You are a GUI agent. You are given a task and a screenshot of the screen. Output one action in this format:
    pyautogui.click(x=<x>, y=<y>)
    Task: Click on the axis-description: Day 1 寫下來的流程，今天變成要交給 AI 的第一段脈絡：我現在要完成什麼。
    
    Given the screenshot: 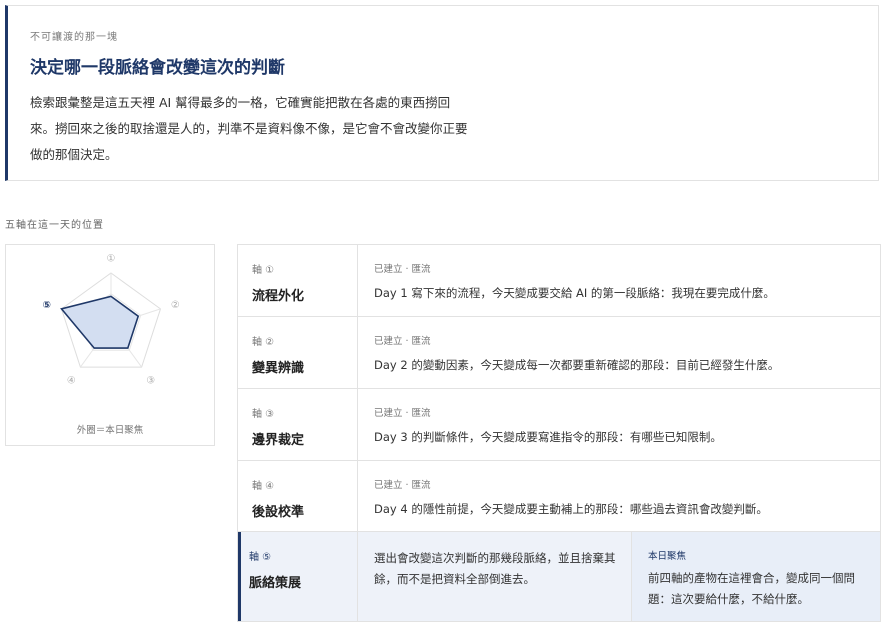 What is the action you would take?
    pyautogui.click(x=574, y=293)
    